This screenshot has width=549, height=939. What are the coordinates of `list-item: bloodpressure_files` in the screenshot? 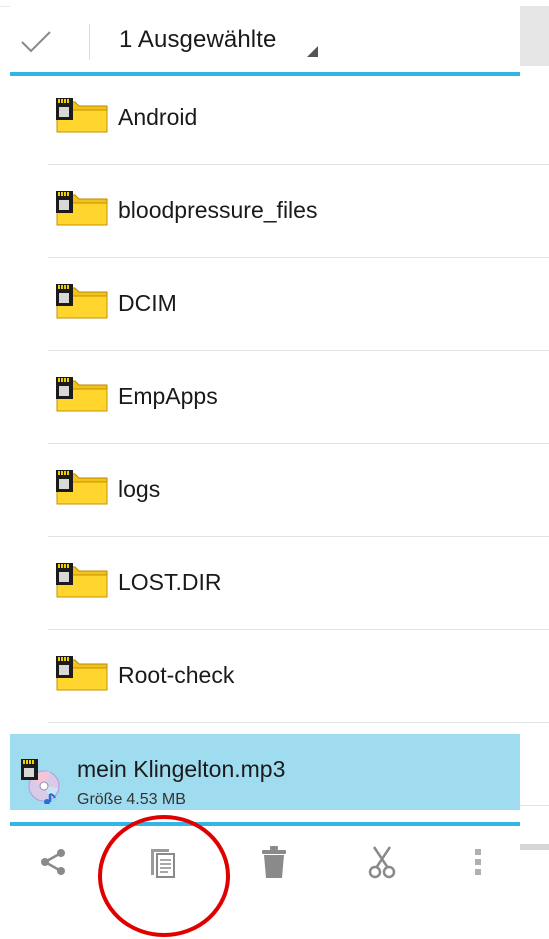 It's located at (298, 211).